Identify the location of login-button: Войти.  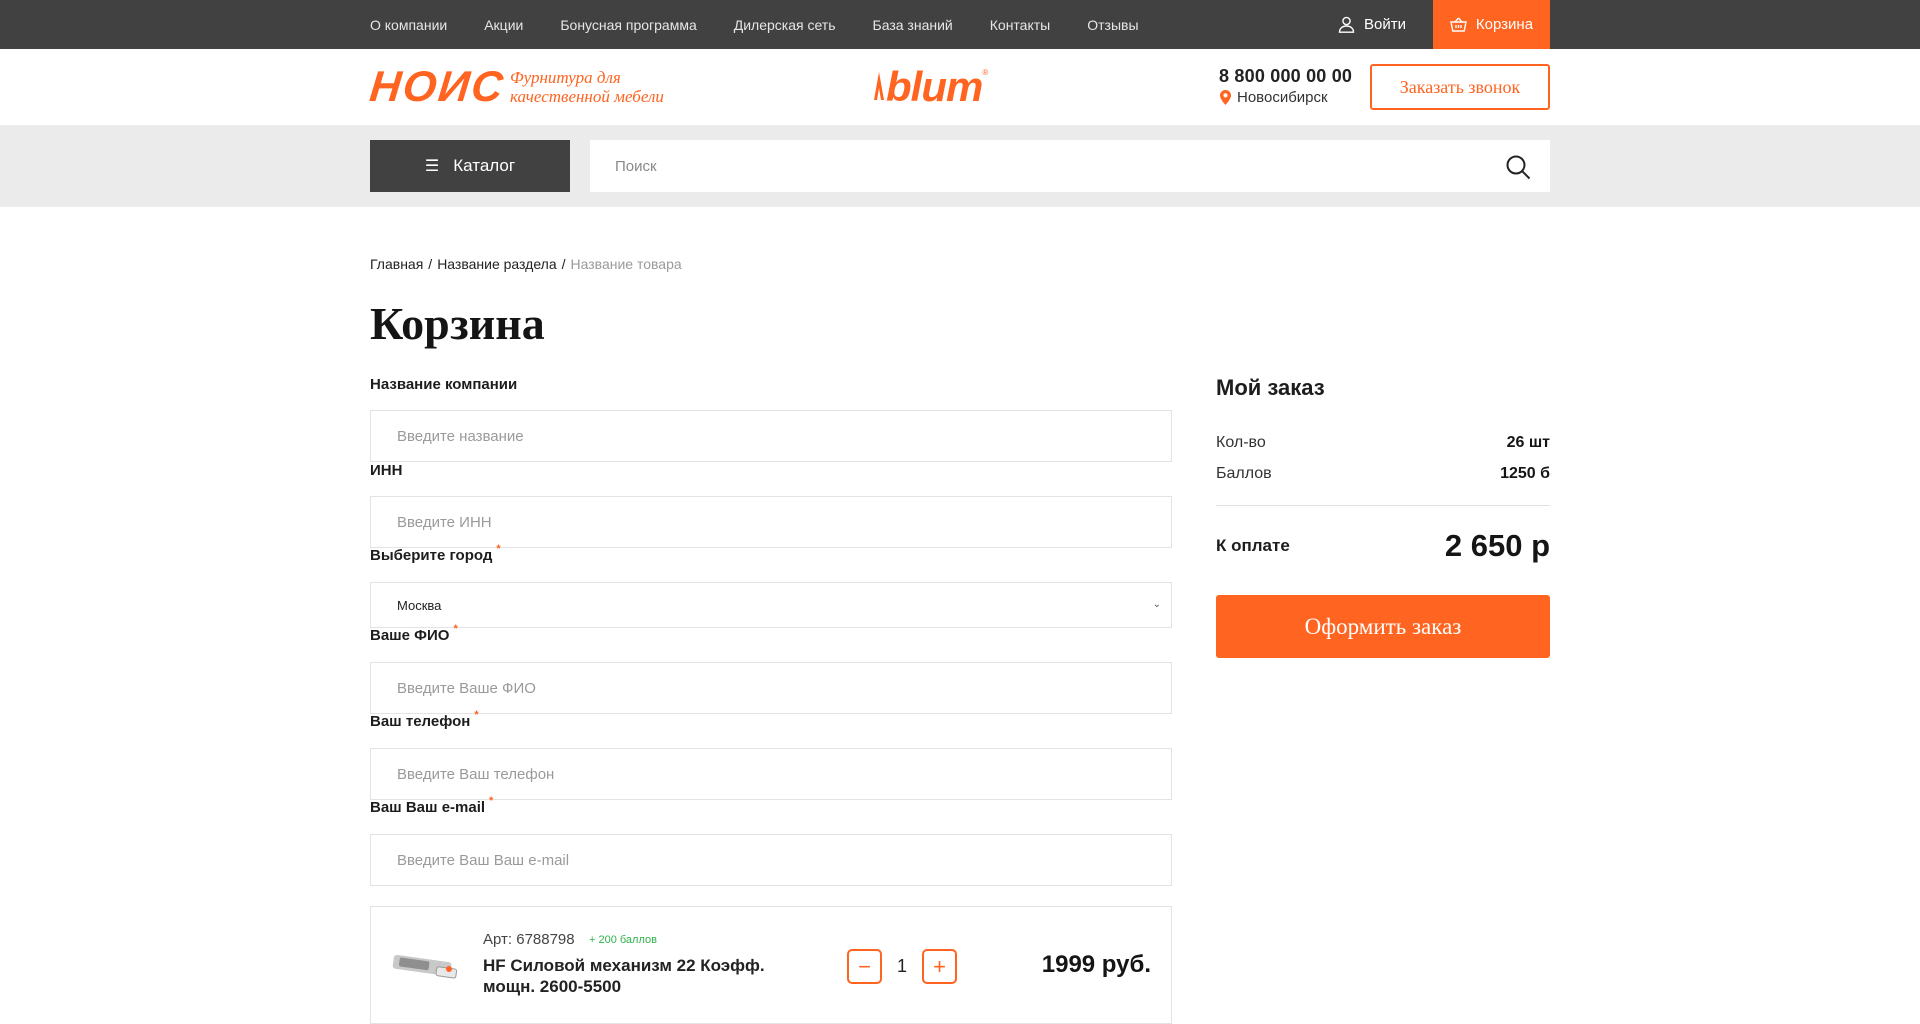
(1372, 24).